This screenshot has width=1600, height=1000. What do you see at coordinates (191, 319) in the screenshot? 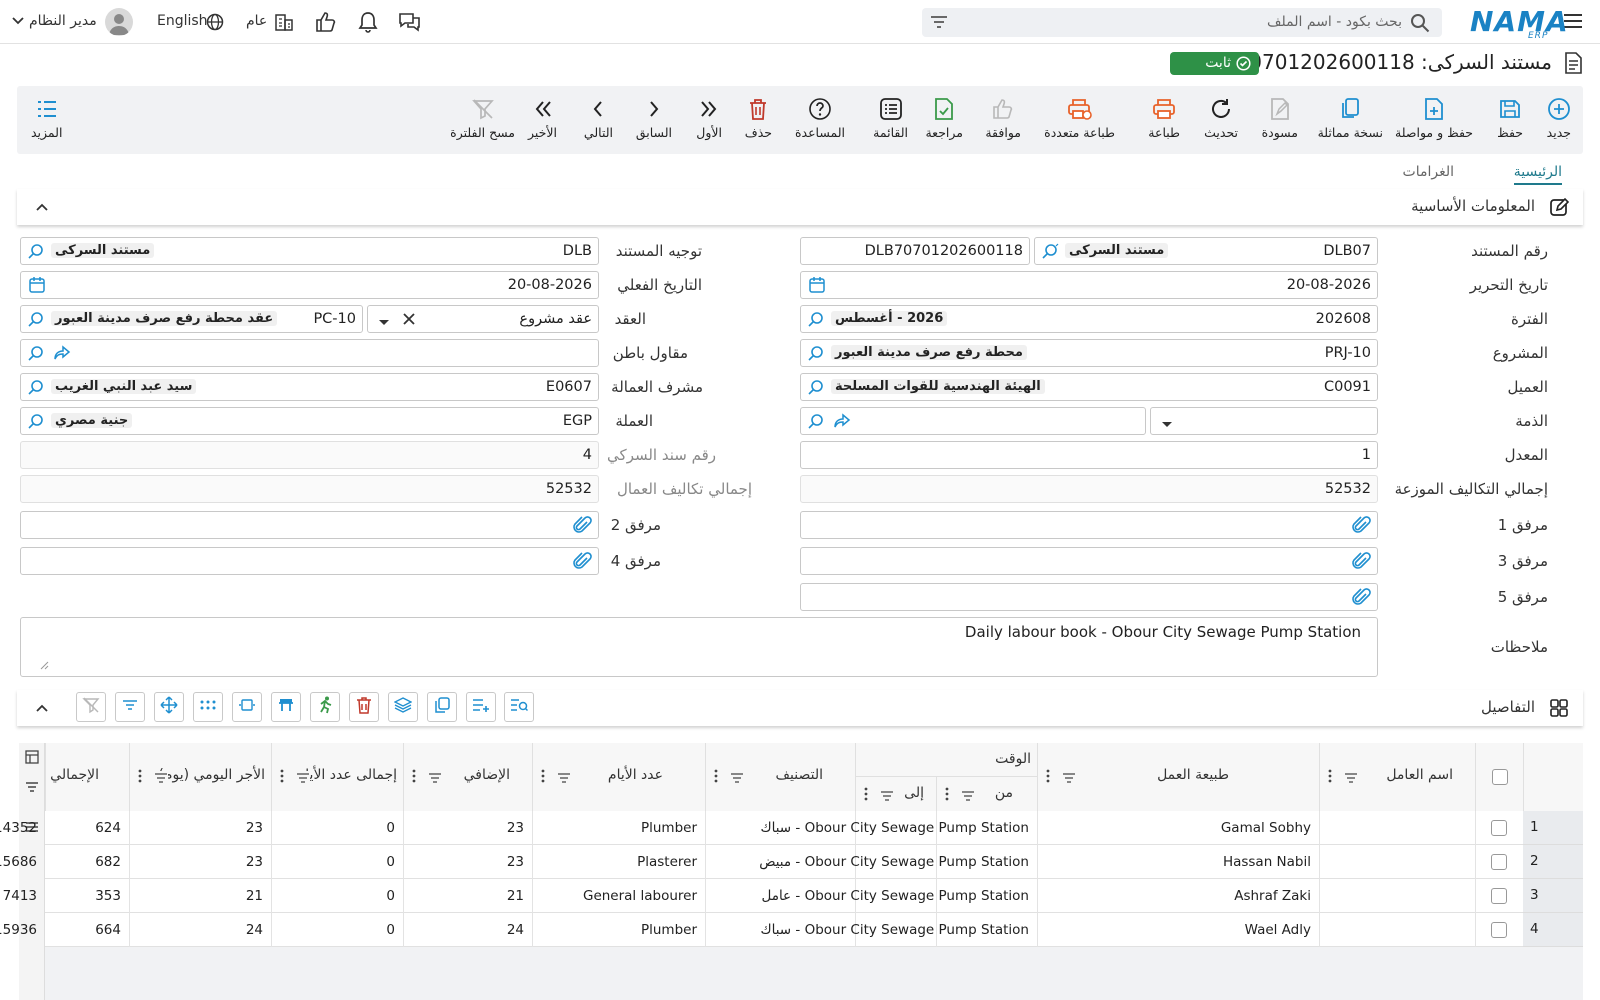
I see `contract-lookup: PC-10 عقد محطة رفع صرف مدينة العبور` at bounding box center [191, 319].